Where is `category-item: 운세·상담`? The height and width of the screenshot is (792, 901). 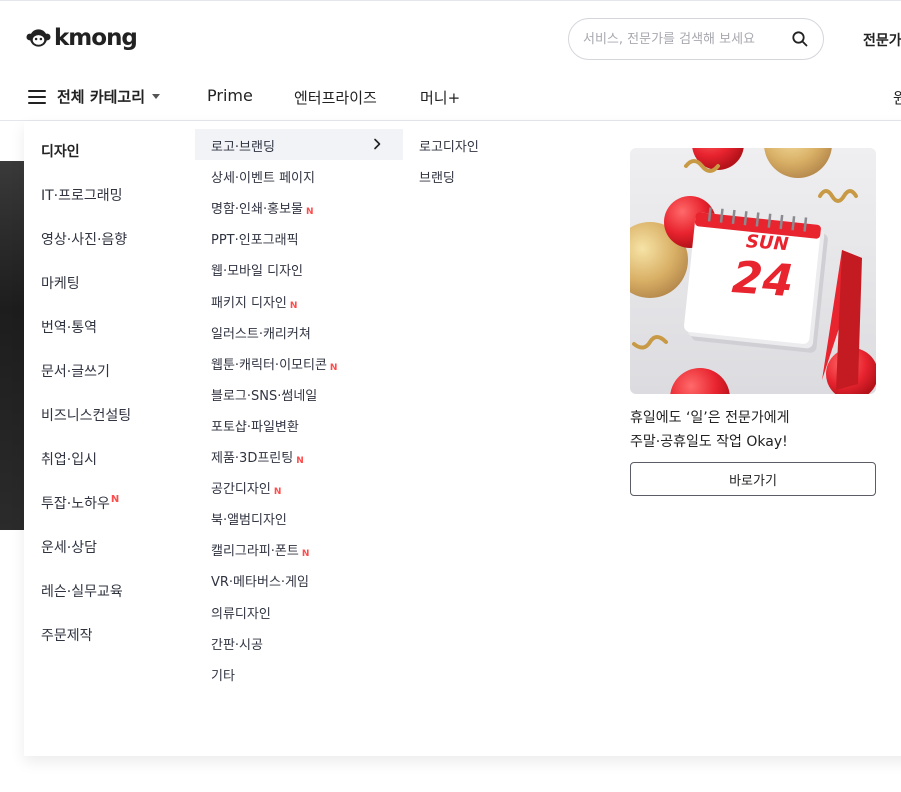
category-item: 운세·상담 is located at coordinates (69, 547).